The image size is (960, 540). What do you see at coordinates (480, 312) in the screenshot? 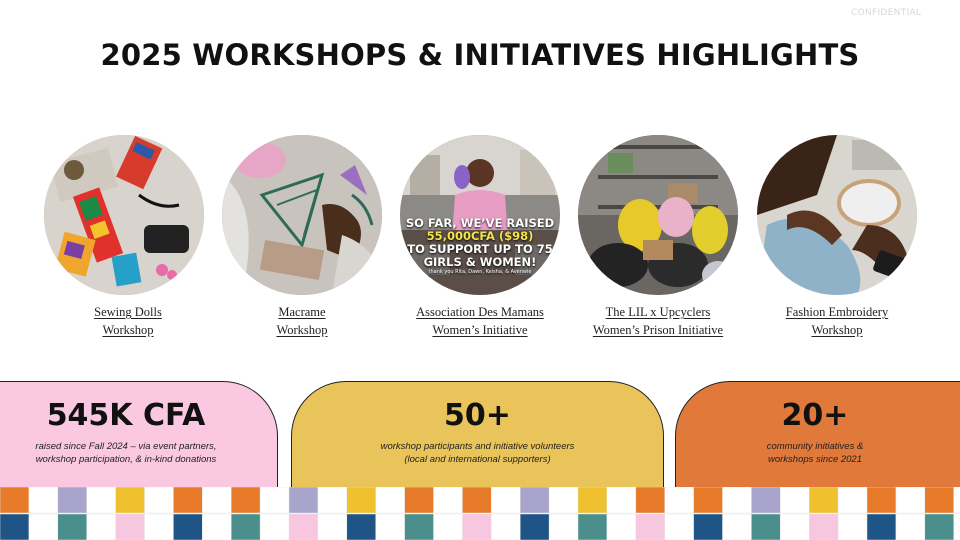
I see `caption-line1: Association Des Mamans` at bounding box center [480, 312].